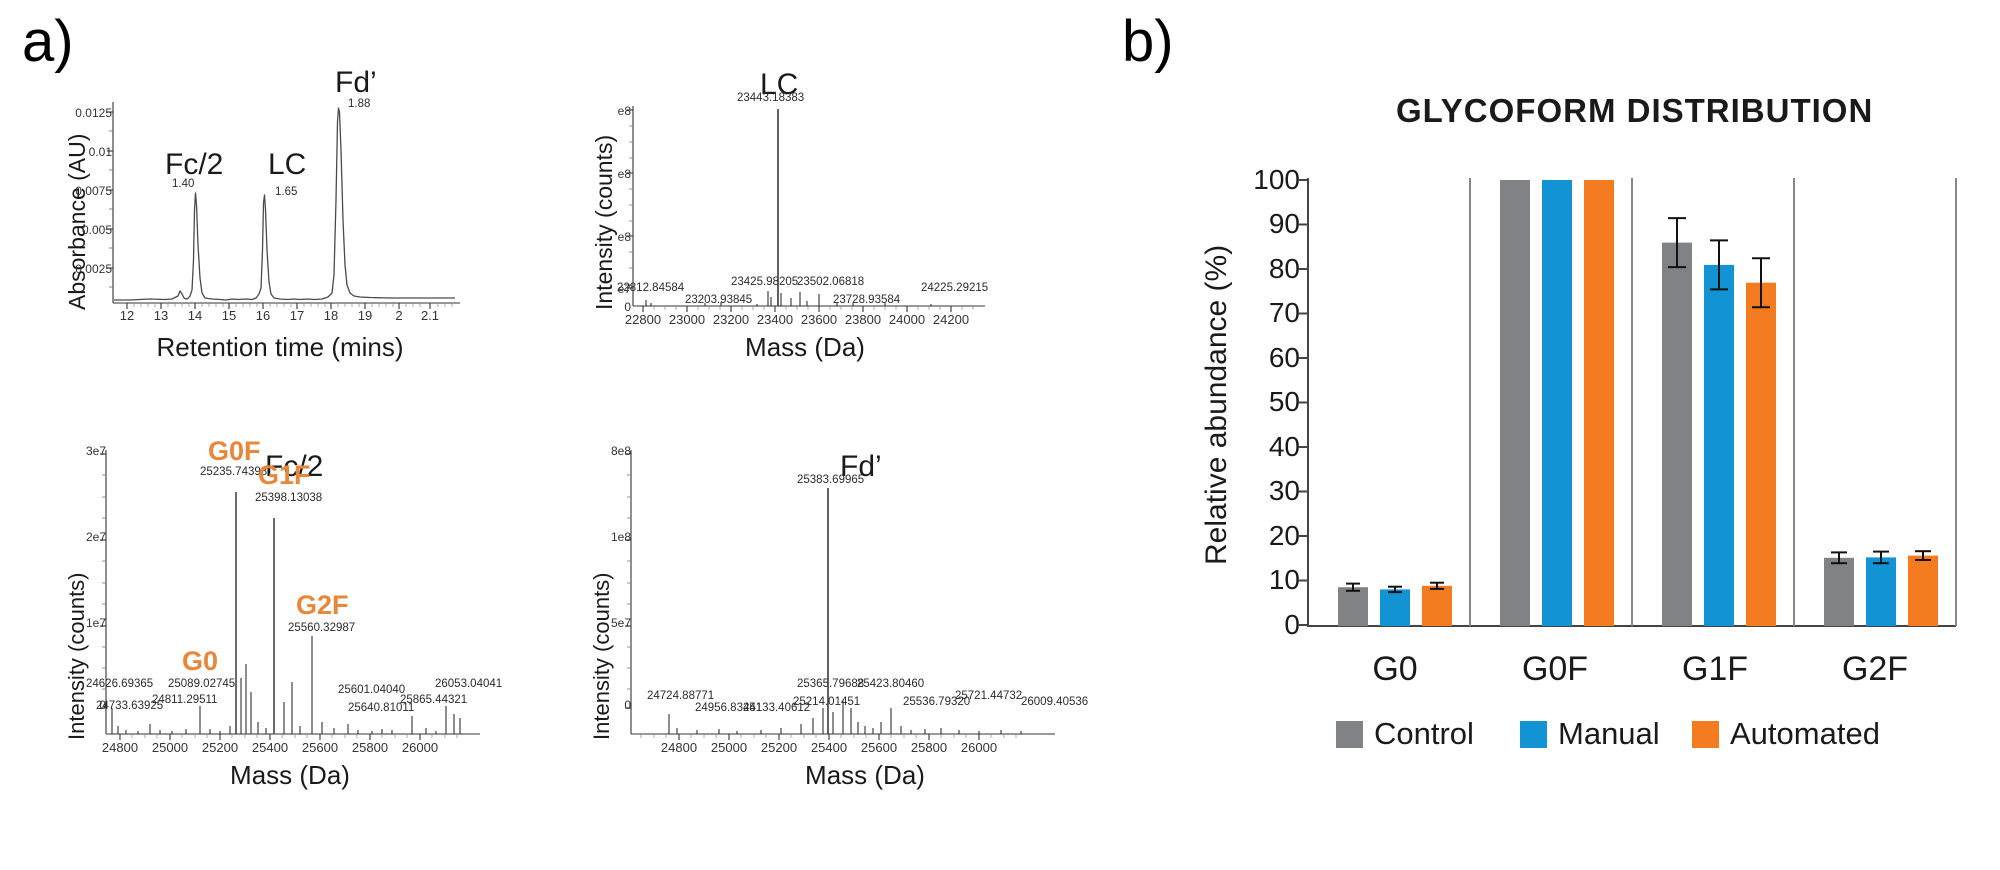 This screenshot has height=870, width=2000. Describe the element at coordinates (1148, 41) in the screenshot. I see `panel-b-letter: b)` at that location.